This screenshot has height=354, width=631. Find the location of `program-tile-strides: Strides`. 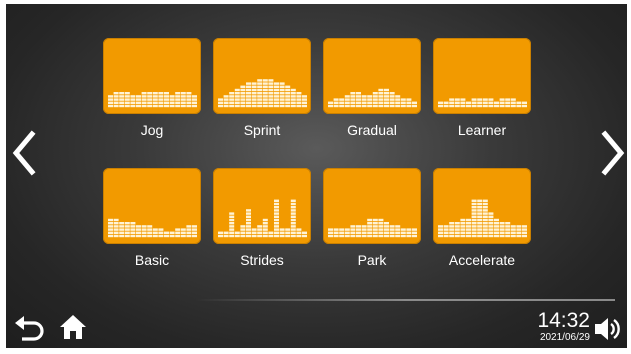

program-tile-strides: Strides is located at coordinates (268, 229).